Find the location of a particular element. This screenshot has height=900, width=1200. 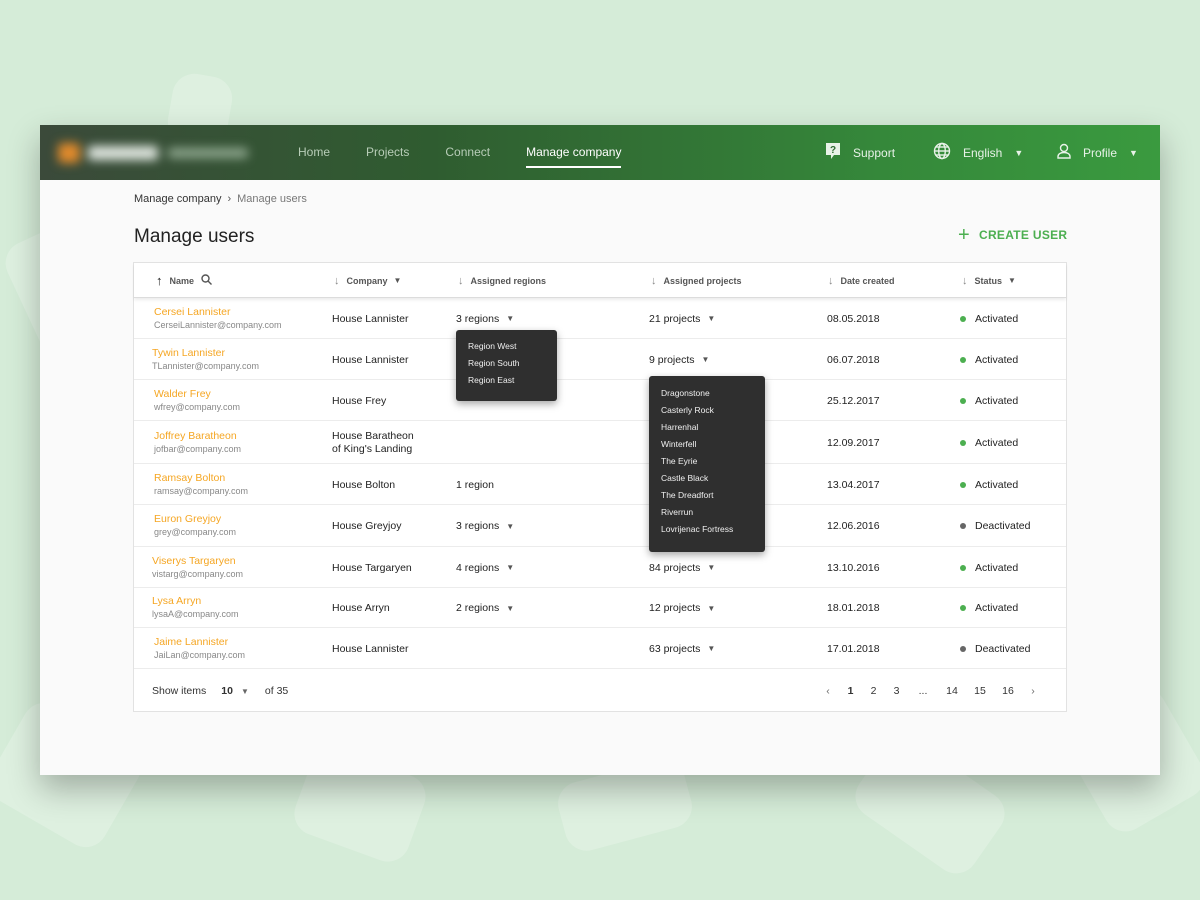

user-name-link: Lysa Arryn is located at coordinates (195, 601).